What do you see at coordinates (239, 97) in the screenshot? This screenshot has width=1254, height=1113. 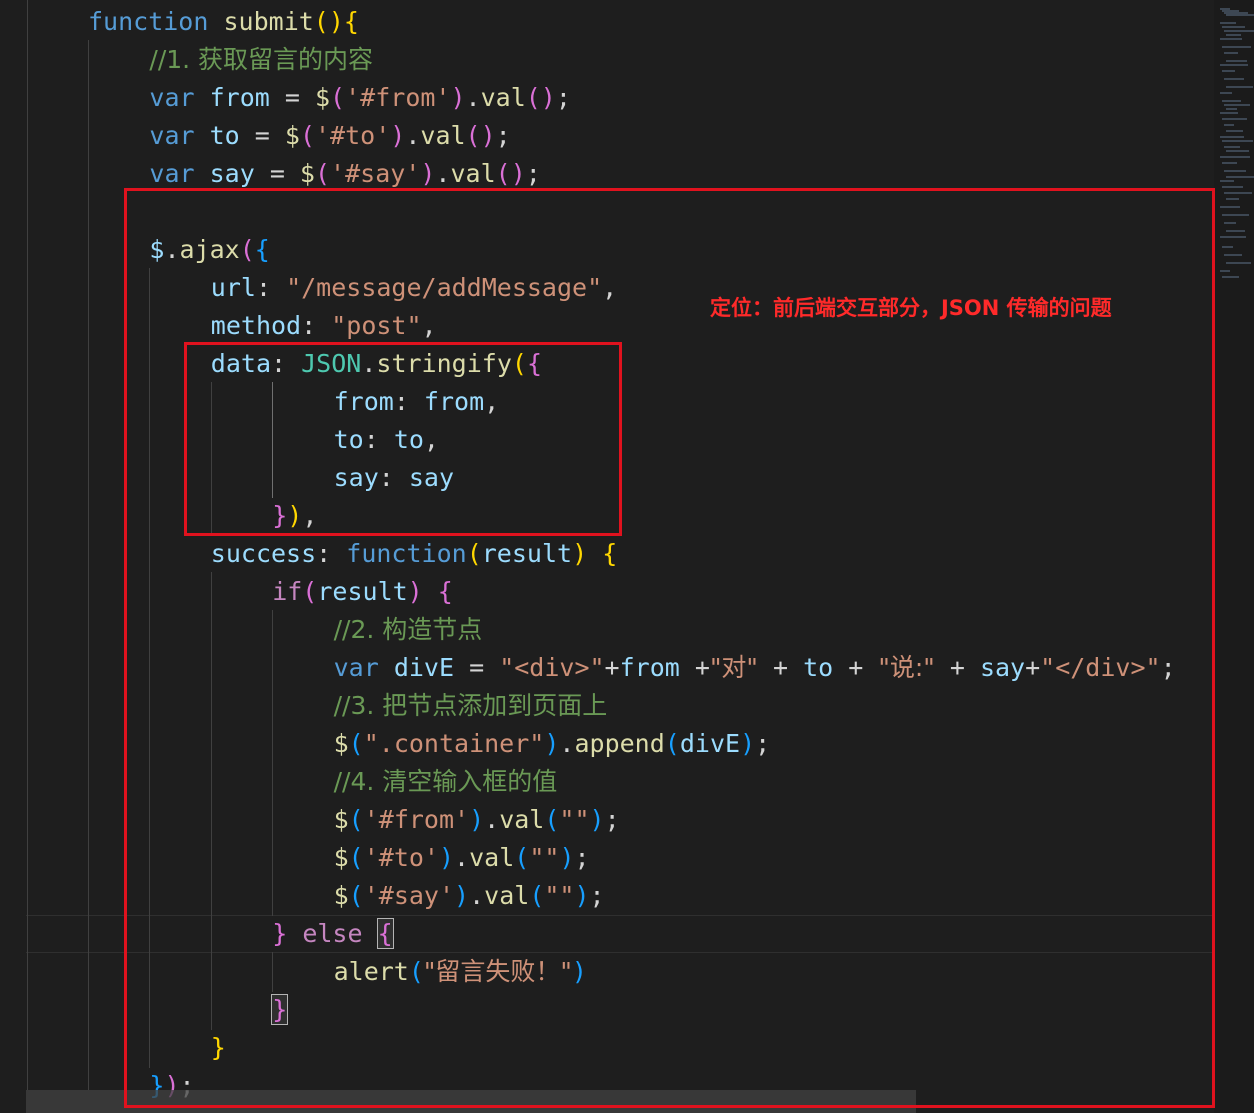 I see `code-token: from` at bounding box center [239, 97].